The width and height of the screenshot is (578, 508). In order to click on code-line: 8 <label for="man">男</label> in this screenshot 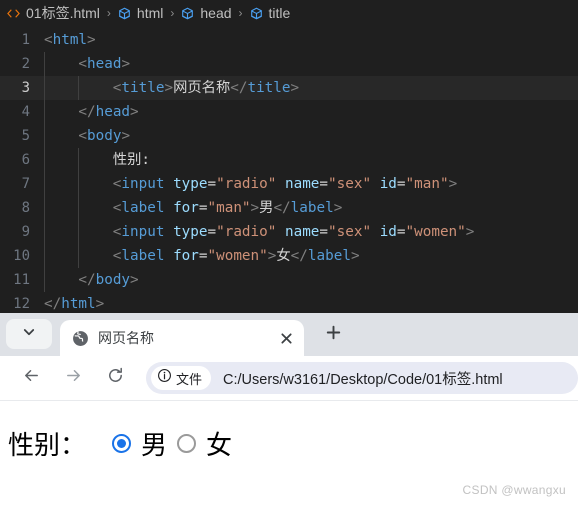, I will do `click(289, 208)`.